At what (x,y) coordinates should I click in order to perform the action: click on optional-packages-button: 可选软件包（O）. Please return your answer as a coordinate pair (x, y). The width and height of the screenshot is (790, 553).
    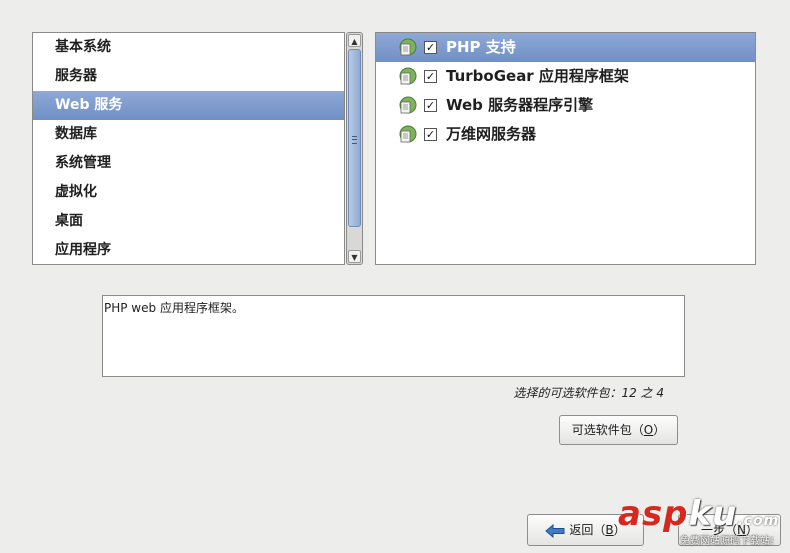
    Looking at the image, I should click on (618, 430).